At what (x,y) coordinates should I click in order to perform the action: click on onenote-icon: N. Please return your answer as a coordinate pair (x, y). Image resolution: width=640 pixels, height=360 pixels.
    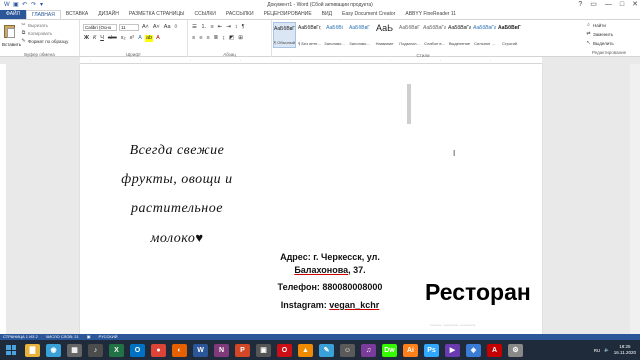
    Looking at the image, I should click on (221, 350).